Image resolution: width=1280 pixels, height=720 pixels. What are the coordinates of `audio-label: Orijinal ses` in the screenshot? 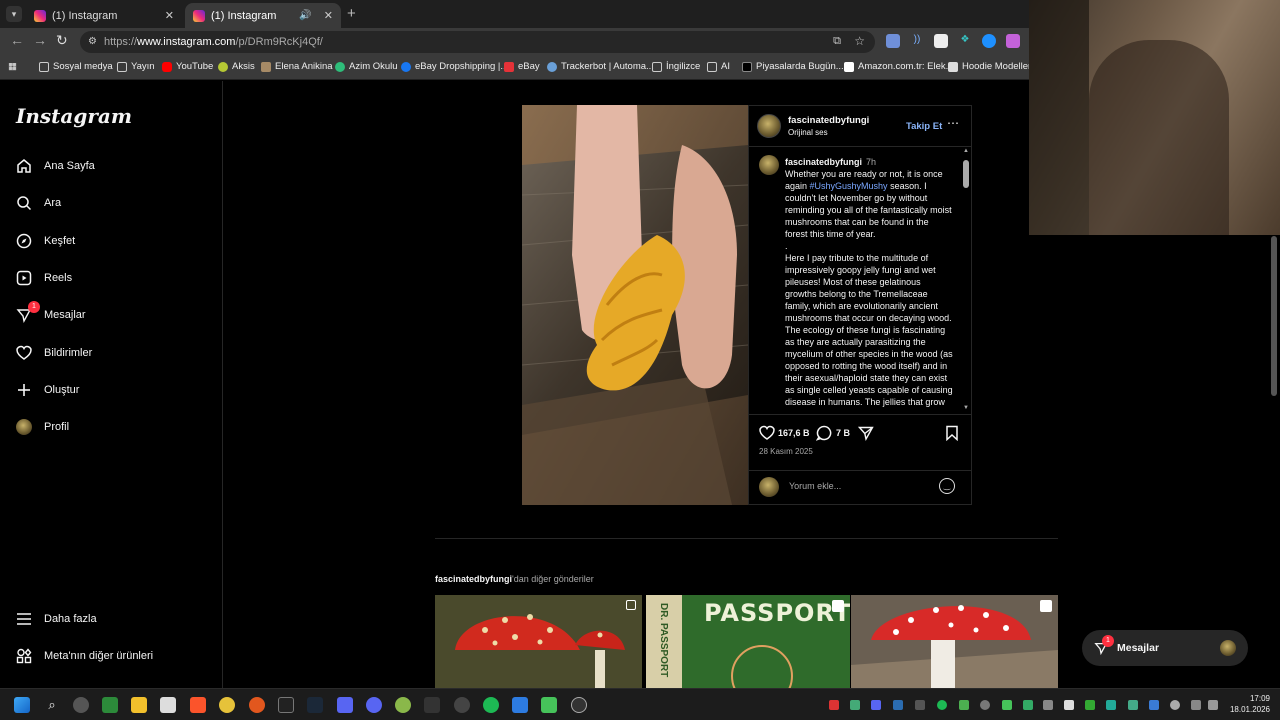 It's located at (808, 132).